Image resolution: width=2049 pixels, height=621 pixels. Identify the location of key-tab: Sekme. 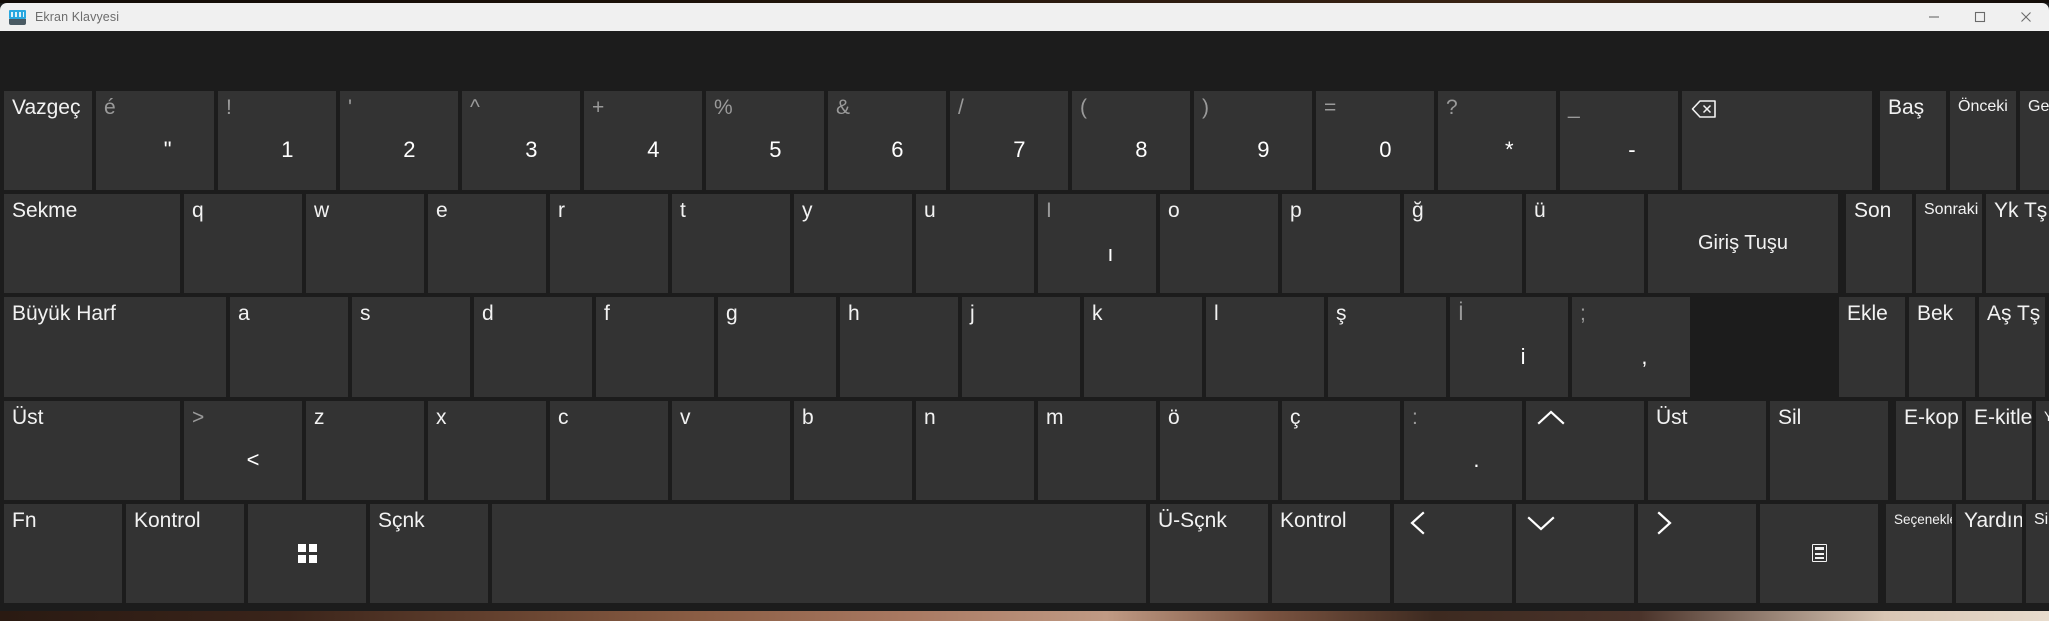
(92, 244).